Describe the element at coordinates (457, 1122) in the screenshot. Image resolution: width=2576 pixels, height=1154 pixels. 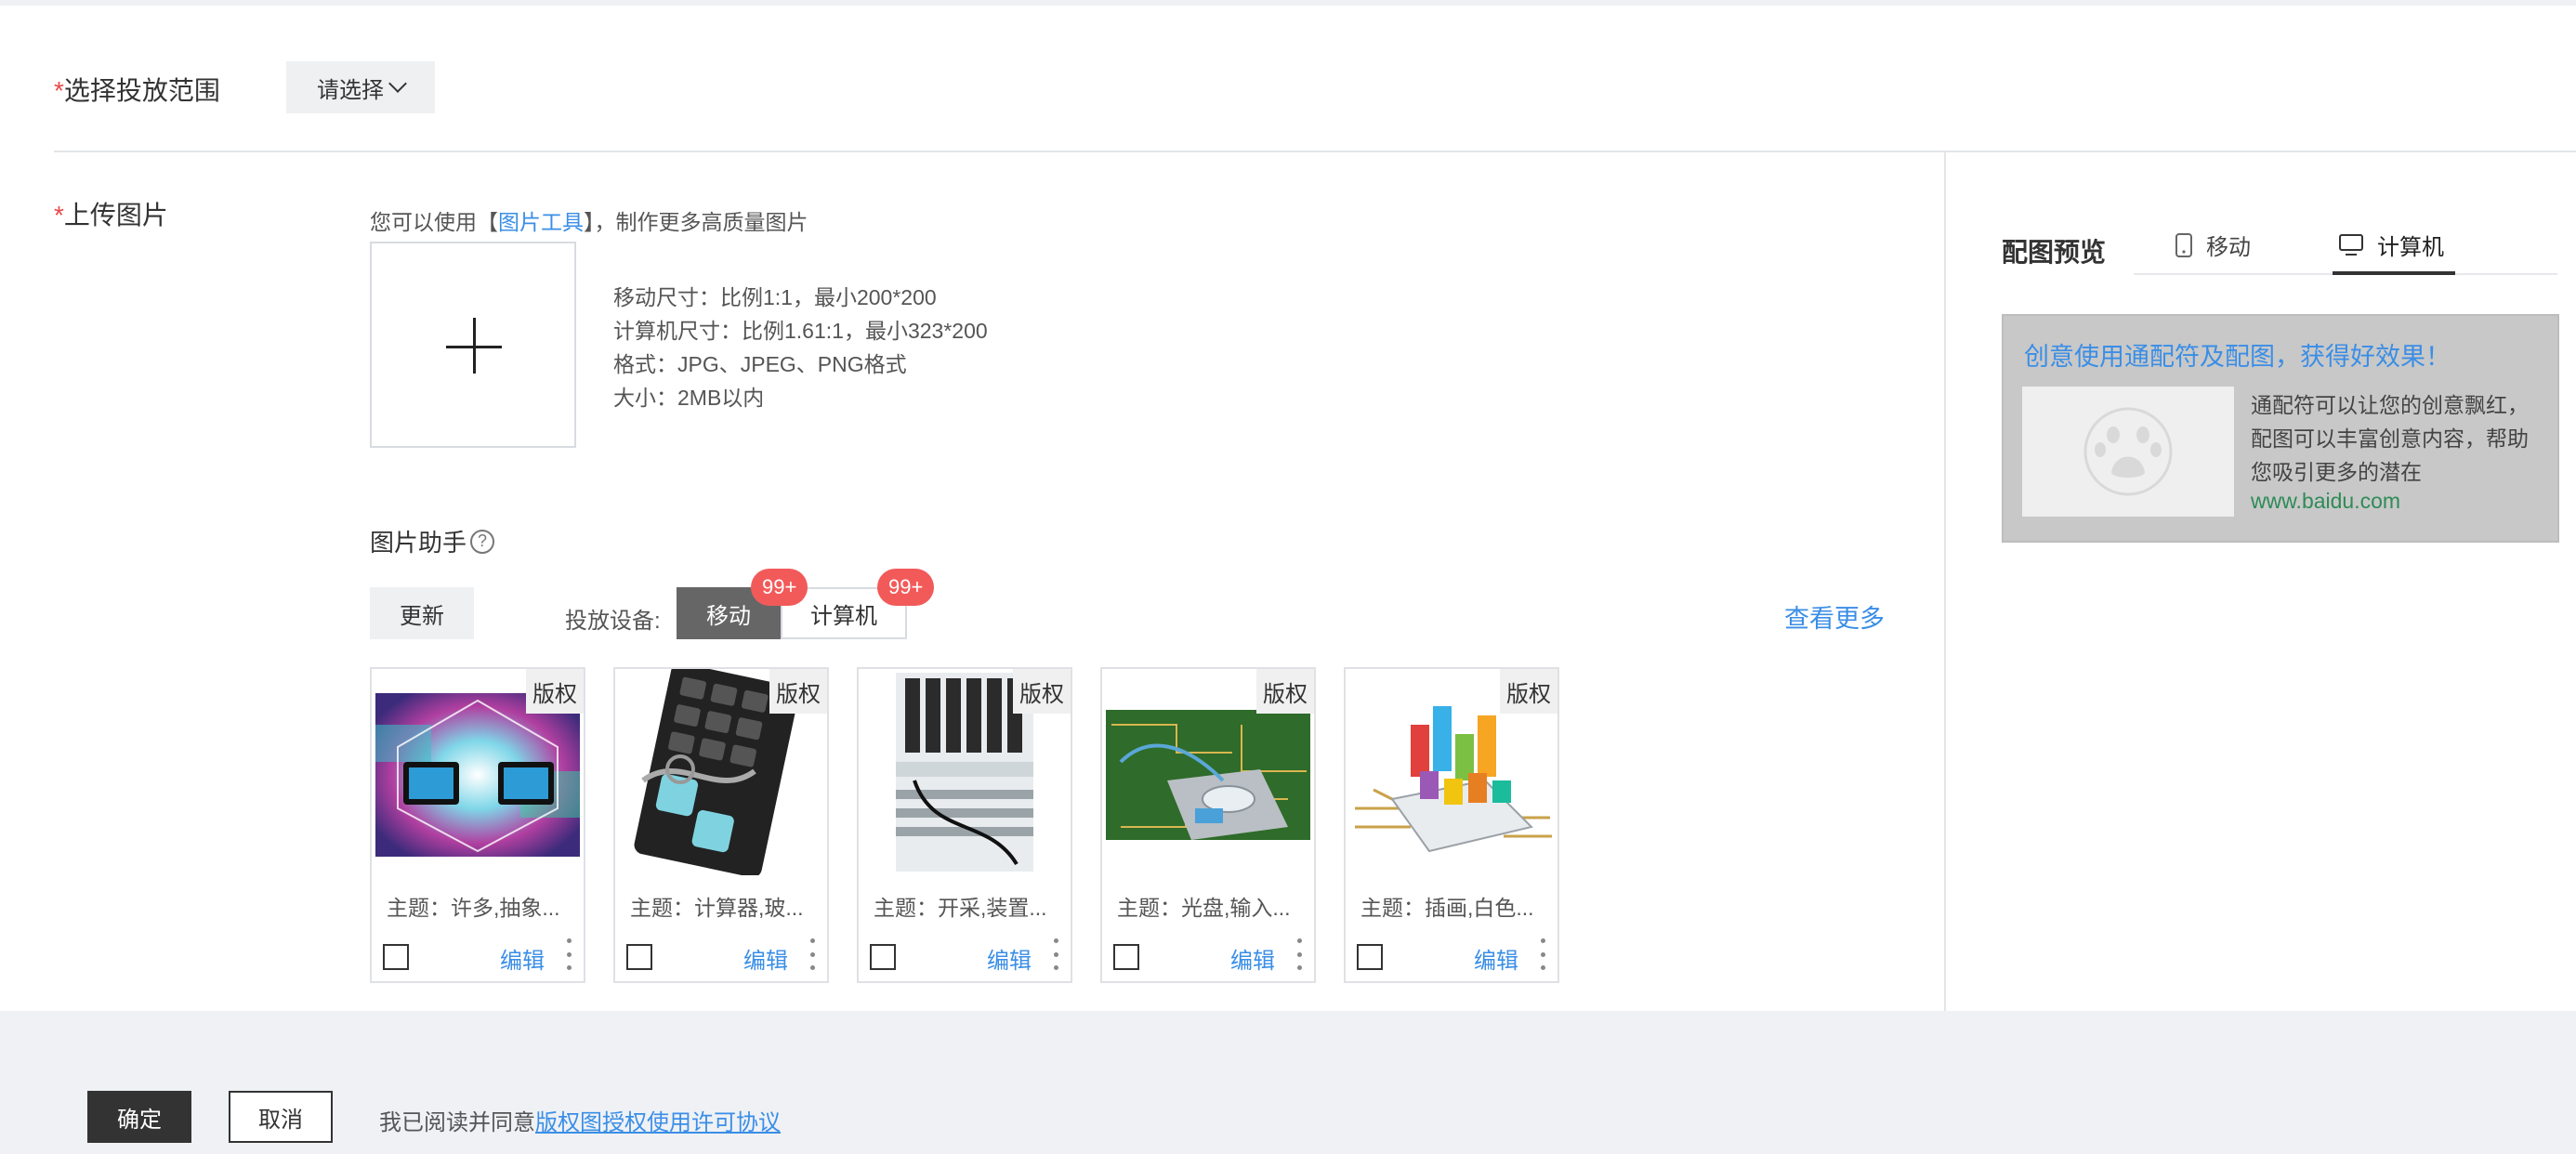
I see `agreement-prefix: 我已阅读并同意` at that location.